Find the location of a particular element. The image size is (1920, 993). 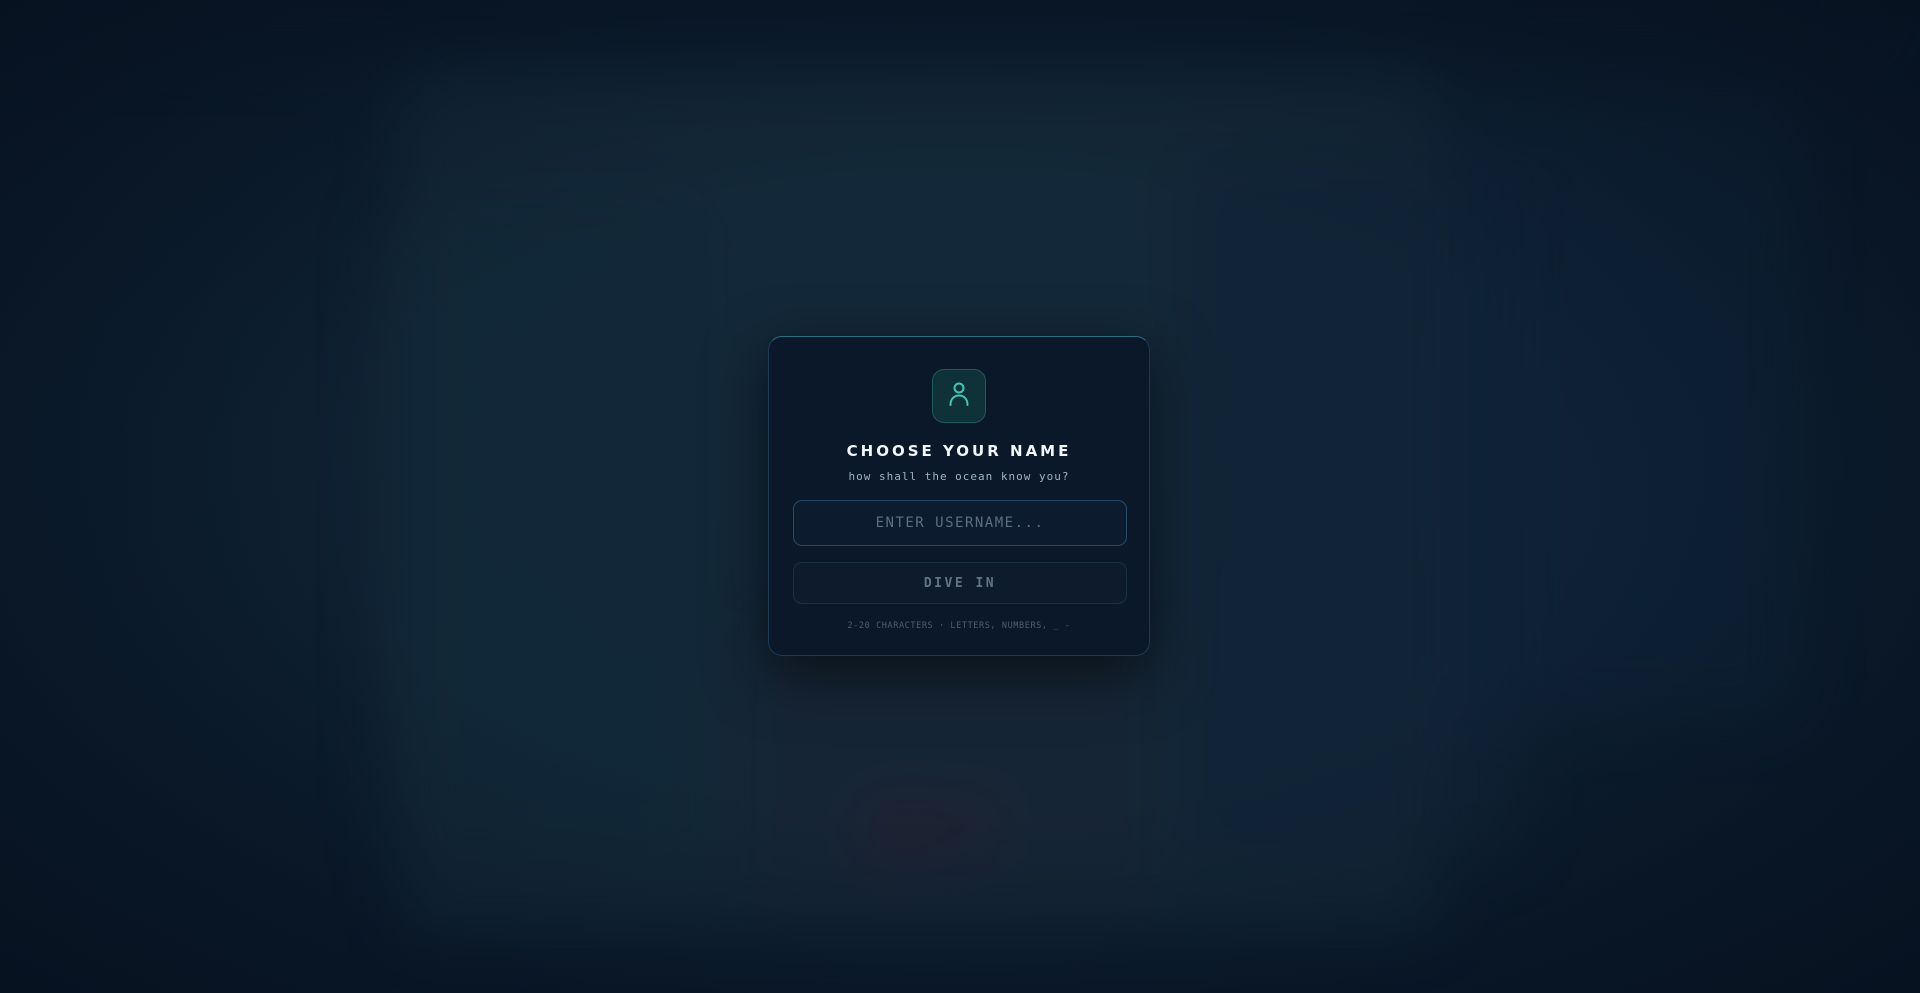

dialog-subtitle: how shall the ocean know you? is located at coordinates (959, 476).